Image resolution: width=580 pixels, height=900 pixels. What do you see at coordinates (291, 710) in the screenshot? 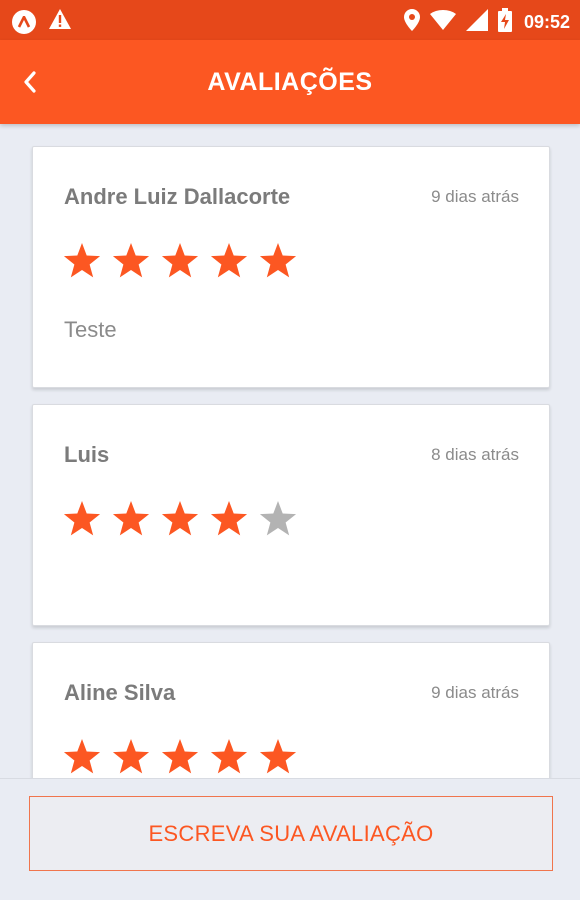
I see `review-card: Aline Silva 9 dias atrás` at bounding box center [291, 710].